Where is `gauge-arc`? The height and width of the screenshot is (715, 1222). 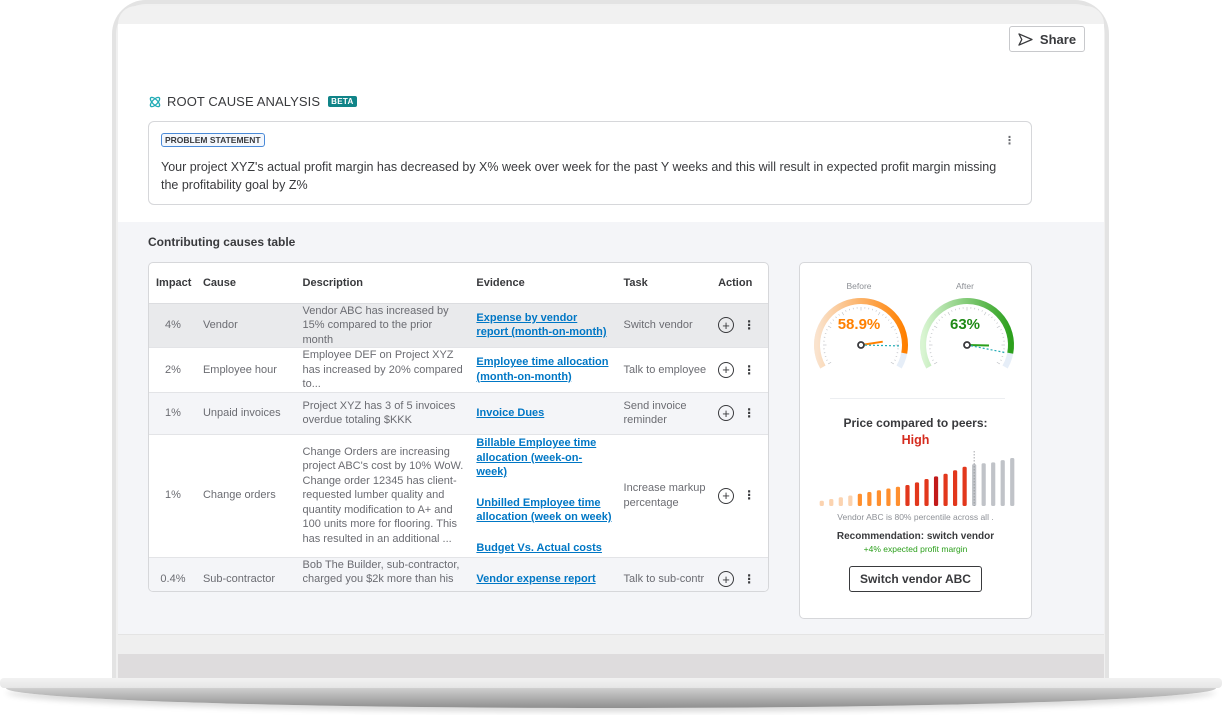 gauge-arc is located at coordinates (861, 333).